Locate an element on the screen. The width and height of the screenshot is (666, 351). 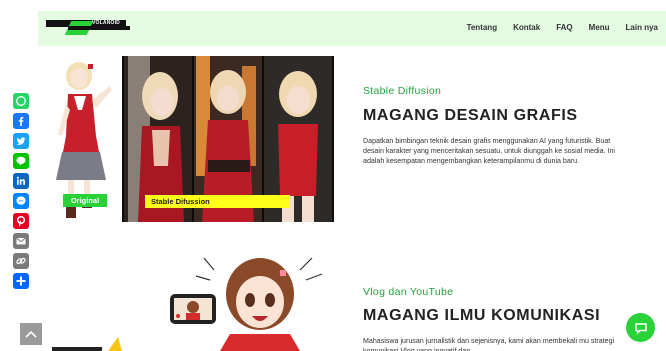
linkedin-icon is located at coordinates (21, 181).